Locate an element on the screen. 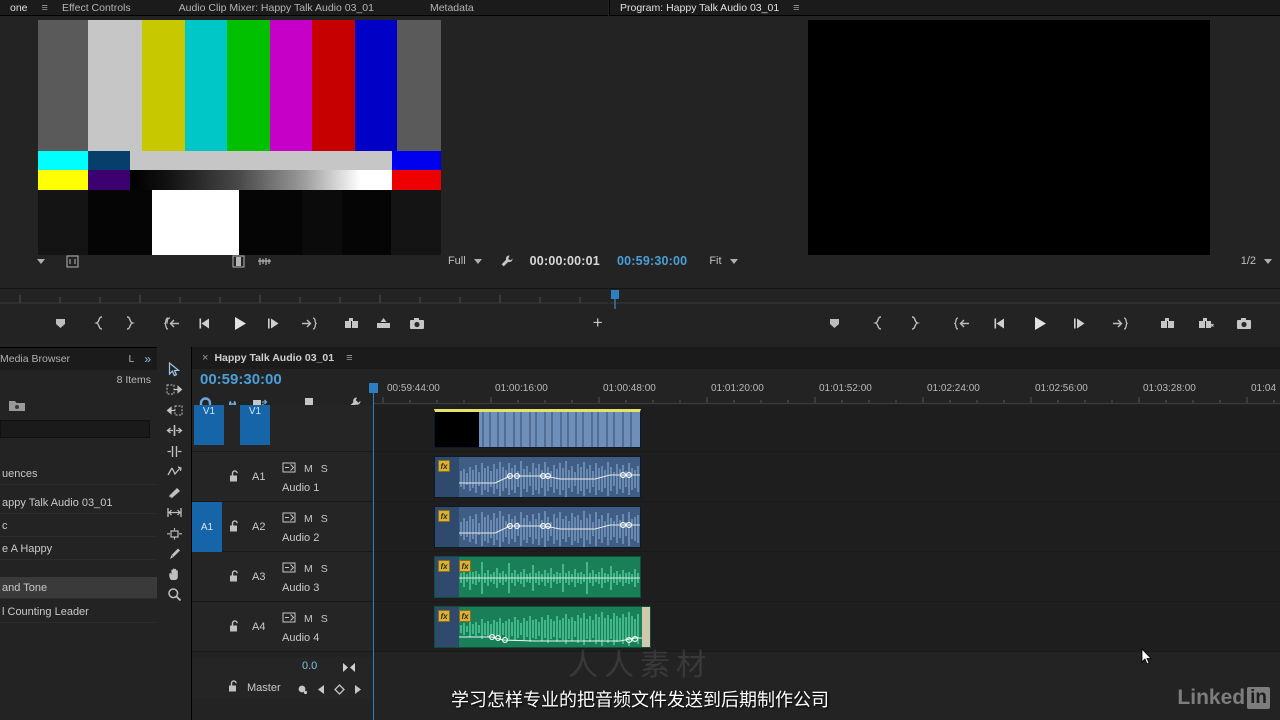  project-search-input is located at coordinates (75, 429).